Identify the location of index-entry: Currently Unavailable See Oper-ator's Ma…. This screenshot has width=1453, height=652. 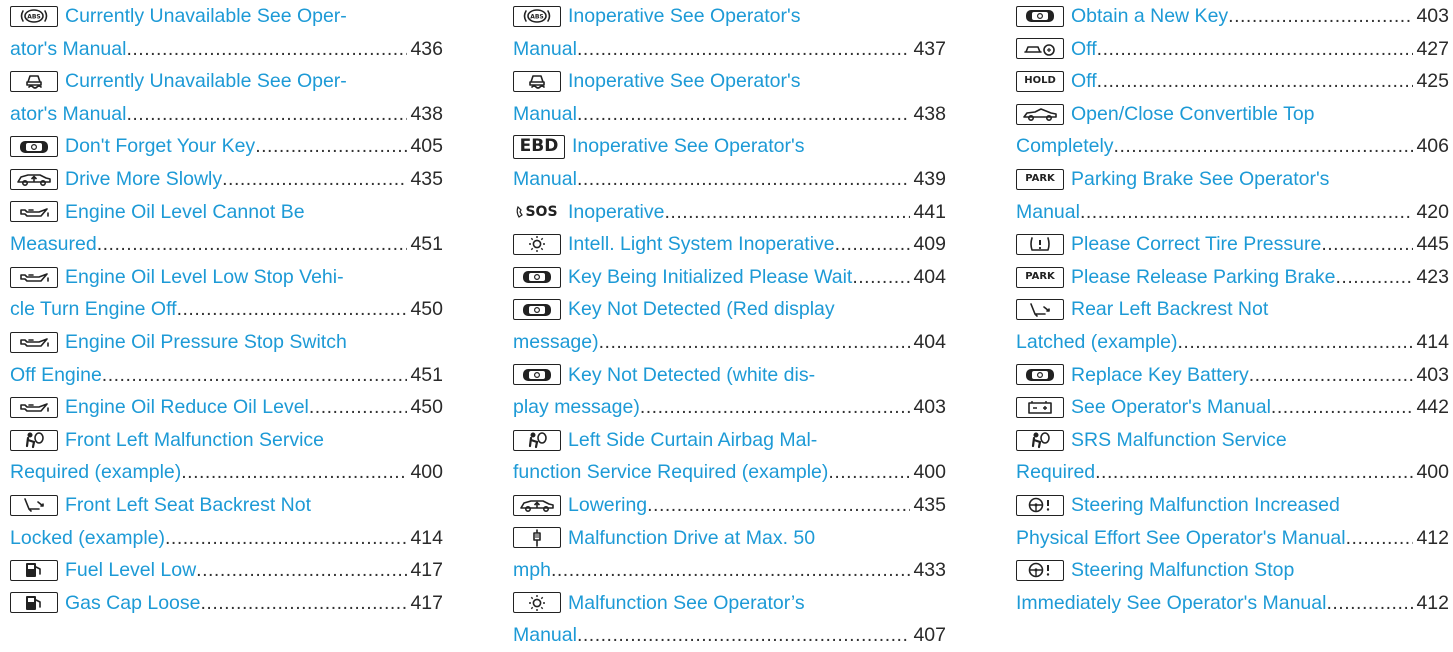
(226, 97).